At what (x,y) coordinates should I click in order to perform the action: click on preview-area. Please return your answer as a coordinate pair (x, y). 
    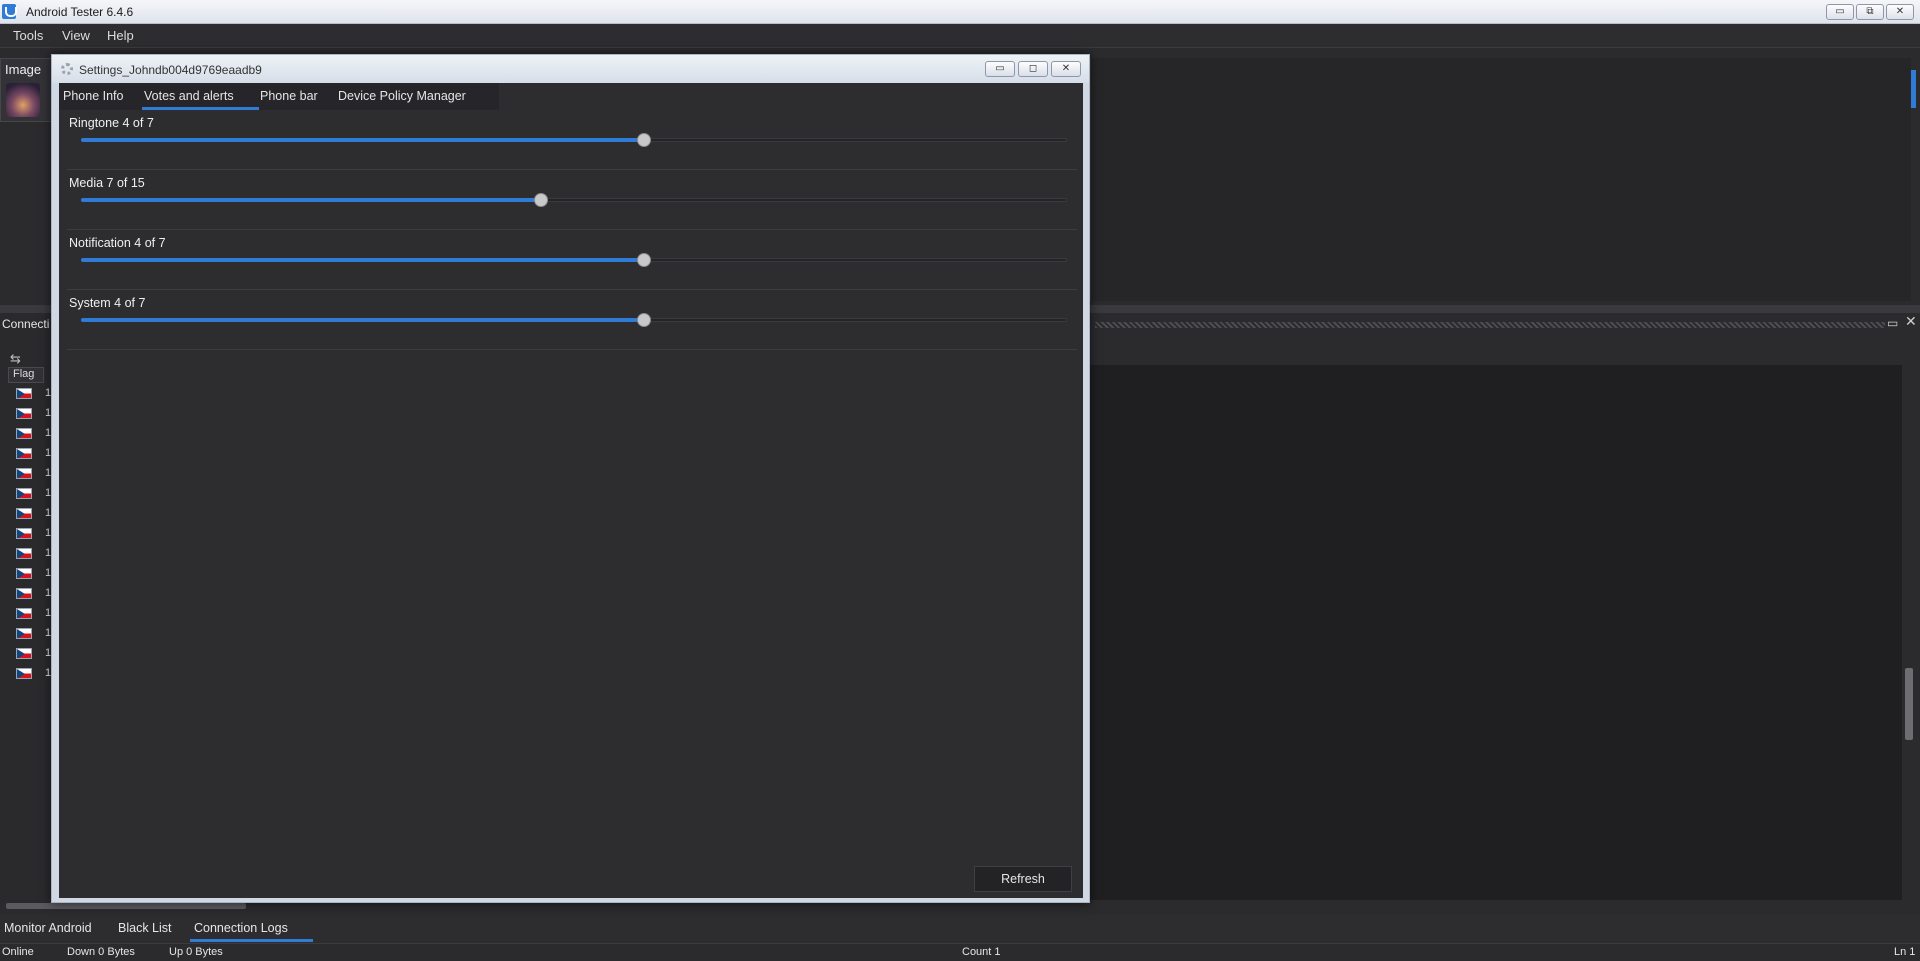
    Looking at the image, I should click on (1500, 179).